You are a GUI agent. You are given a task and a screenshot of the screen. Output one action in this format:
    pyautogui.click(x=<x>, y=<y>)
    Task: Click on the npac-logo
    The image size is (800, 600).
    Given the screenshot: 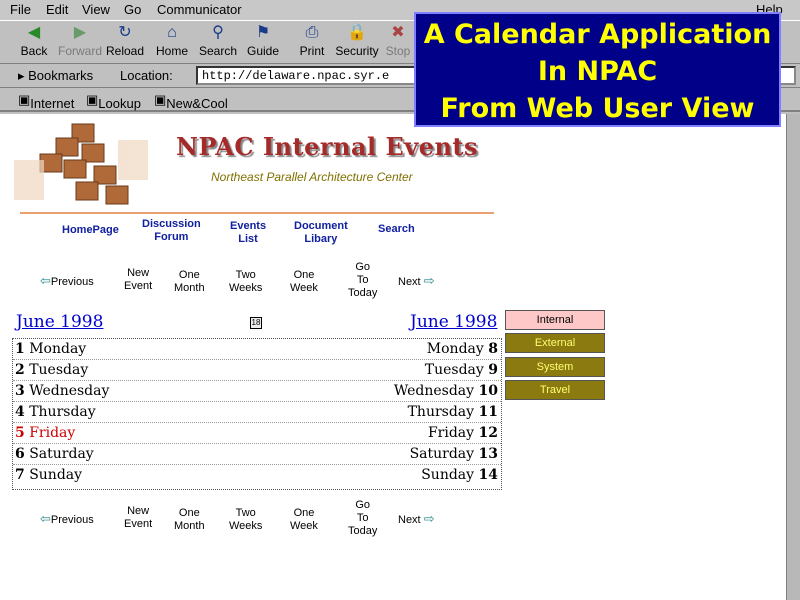 What is the action you would take?
    pyautogui.click(x=81, y=164)
    